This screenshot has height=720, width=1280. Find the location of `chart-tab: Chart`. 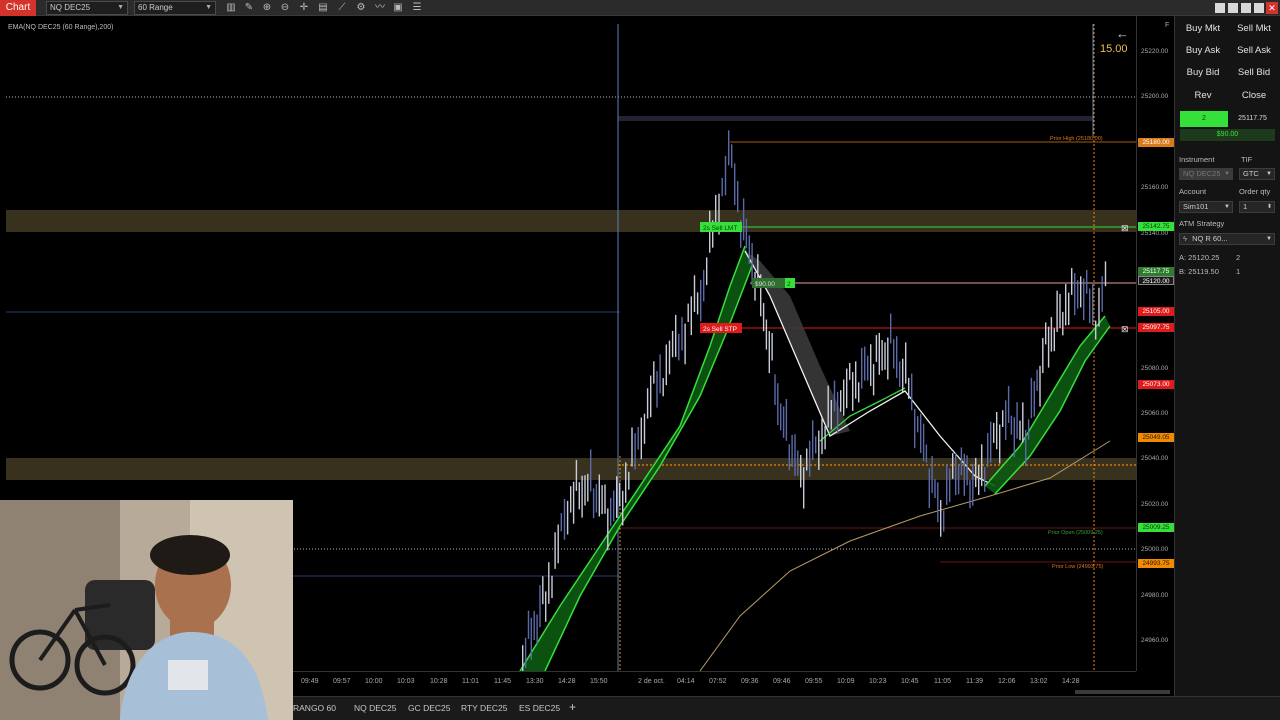

chart-tab: Chart is located at coordinates (18, 8).